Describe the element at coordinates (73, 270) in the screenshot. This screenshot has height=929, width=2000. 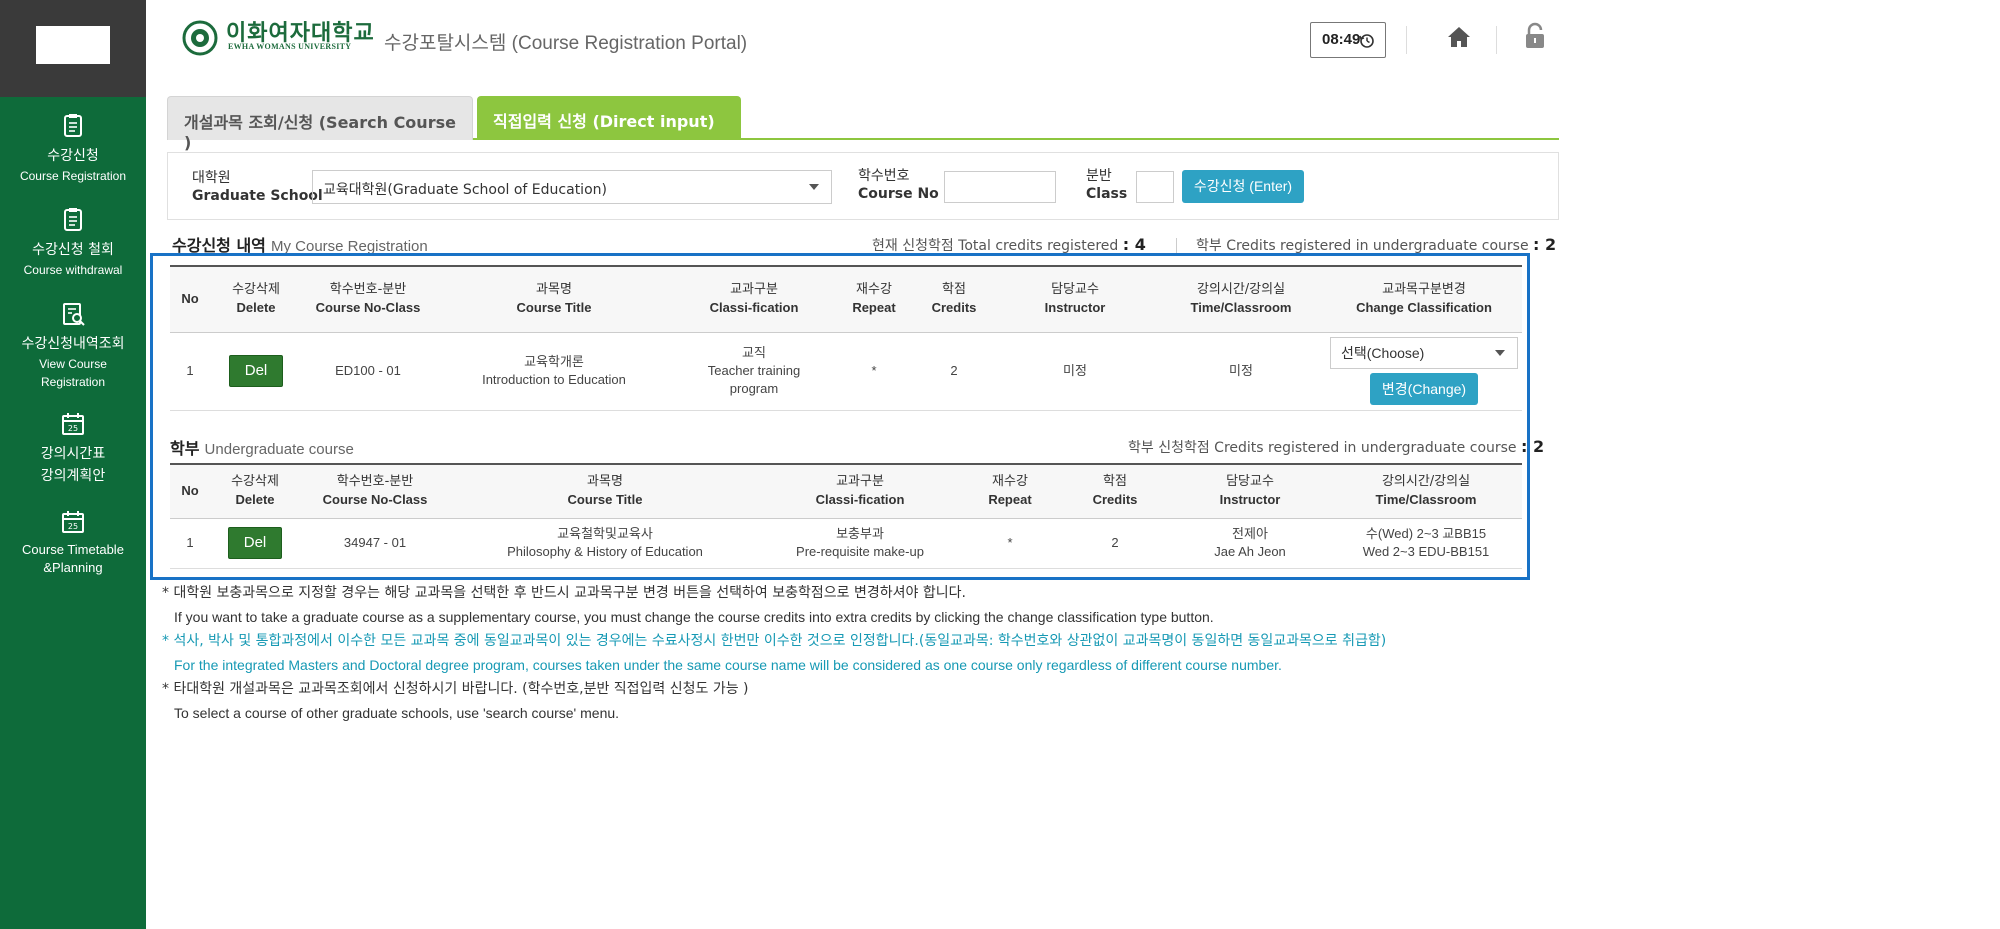
I see `sidebar-item-label-en: Course withdrawal` at that location.